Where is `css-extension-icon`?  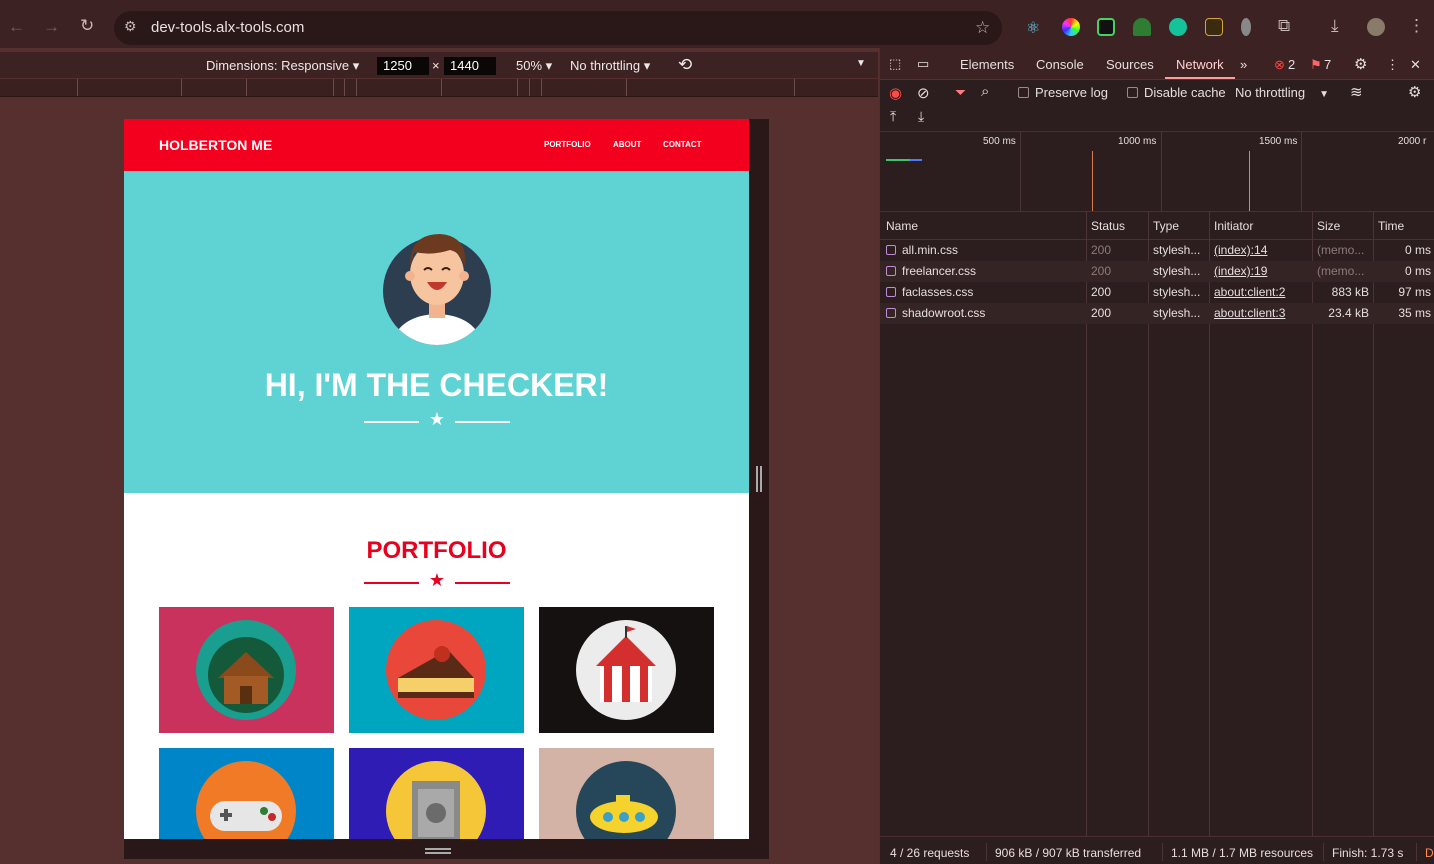 css-extension-icon is located at coordinates (1214, 27).